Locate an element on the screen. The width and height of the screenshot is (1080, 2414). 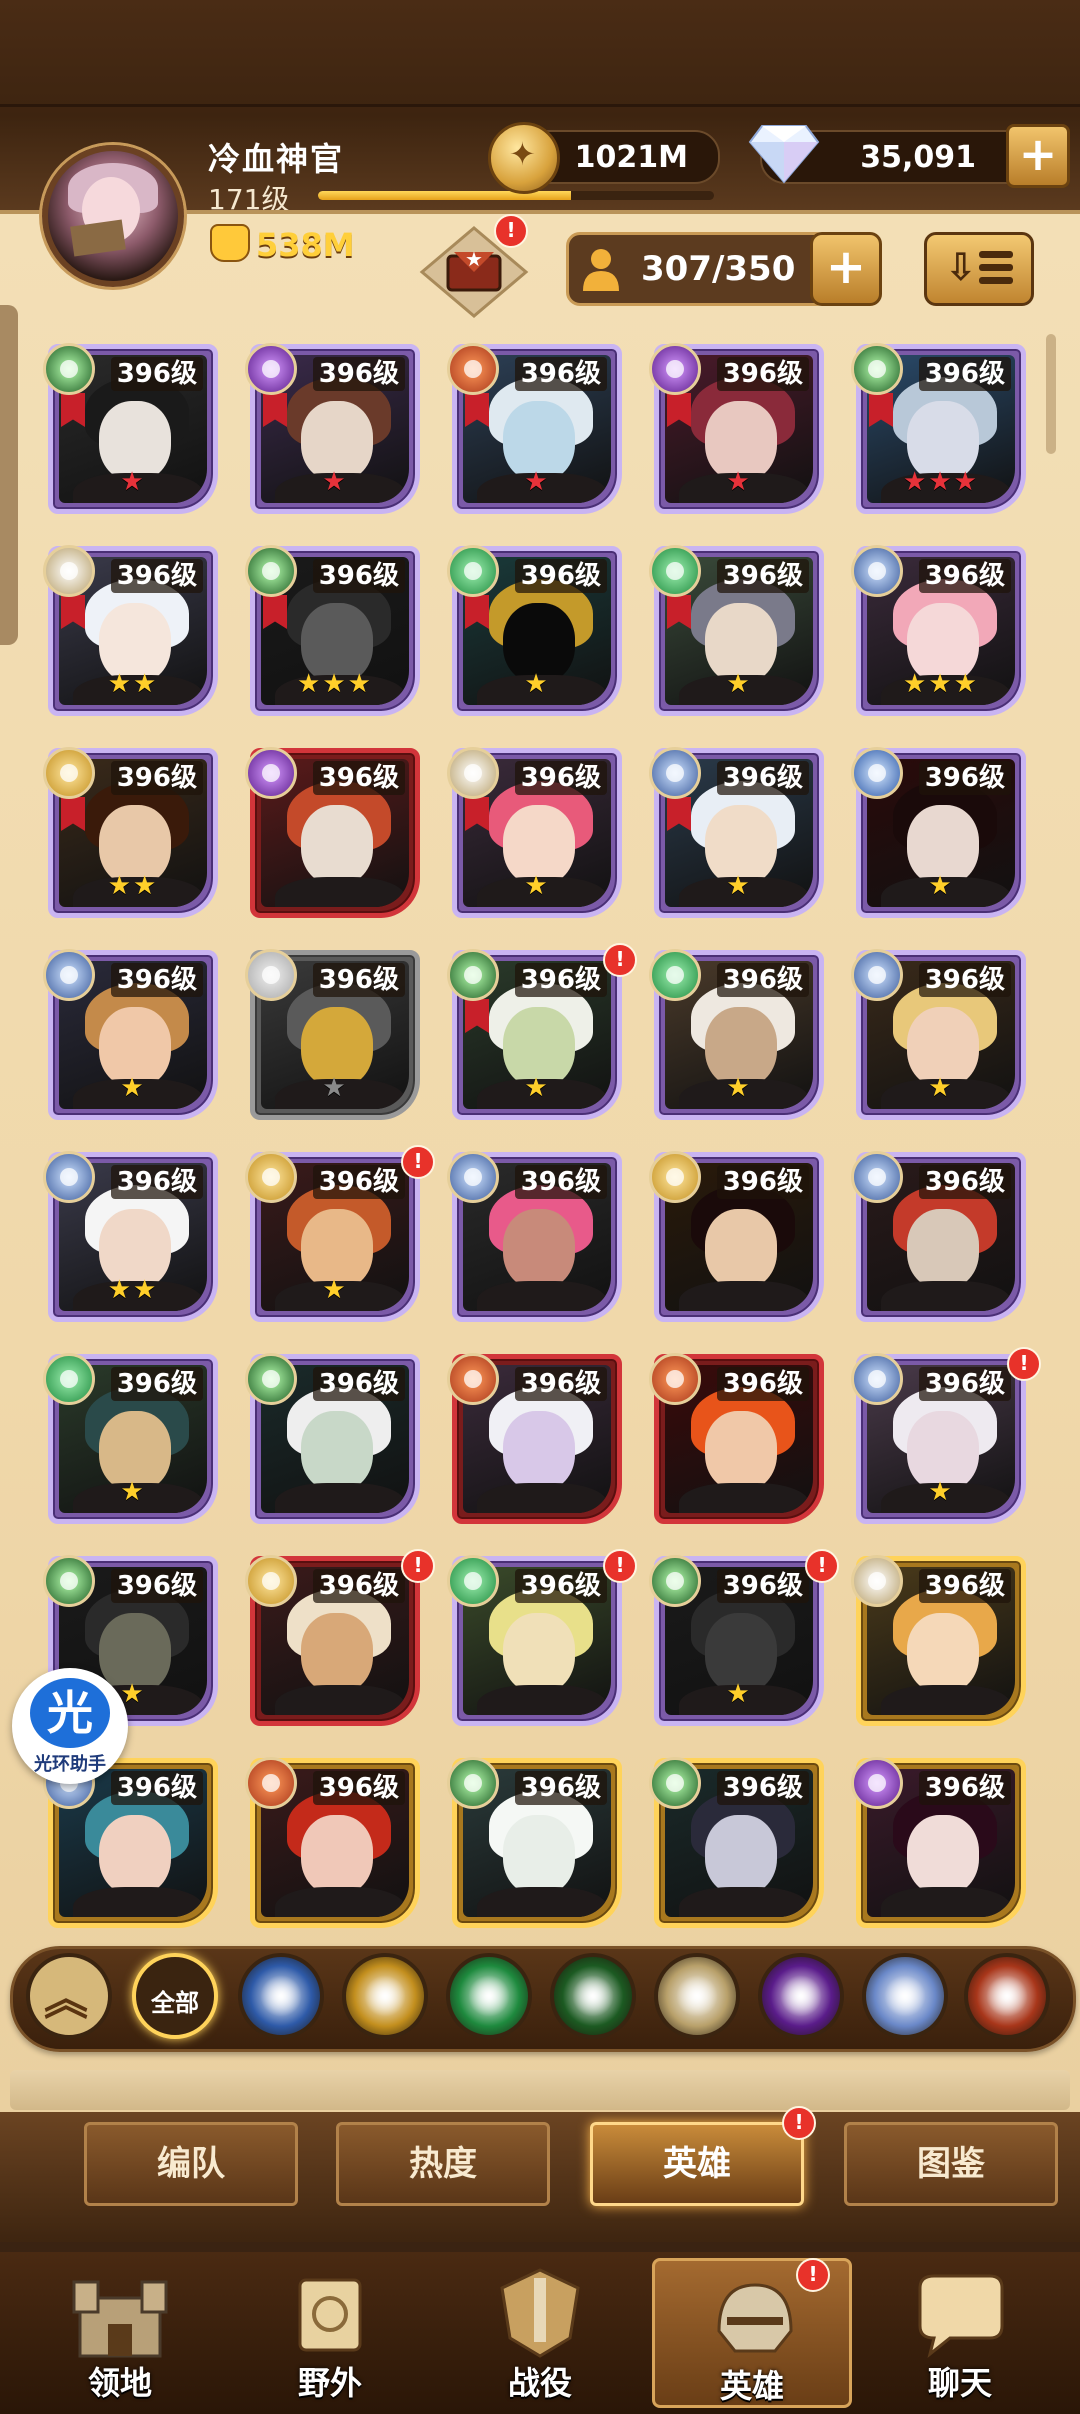
filter-graveborn is located at coordinates (593, 1996).